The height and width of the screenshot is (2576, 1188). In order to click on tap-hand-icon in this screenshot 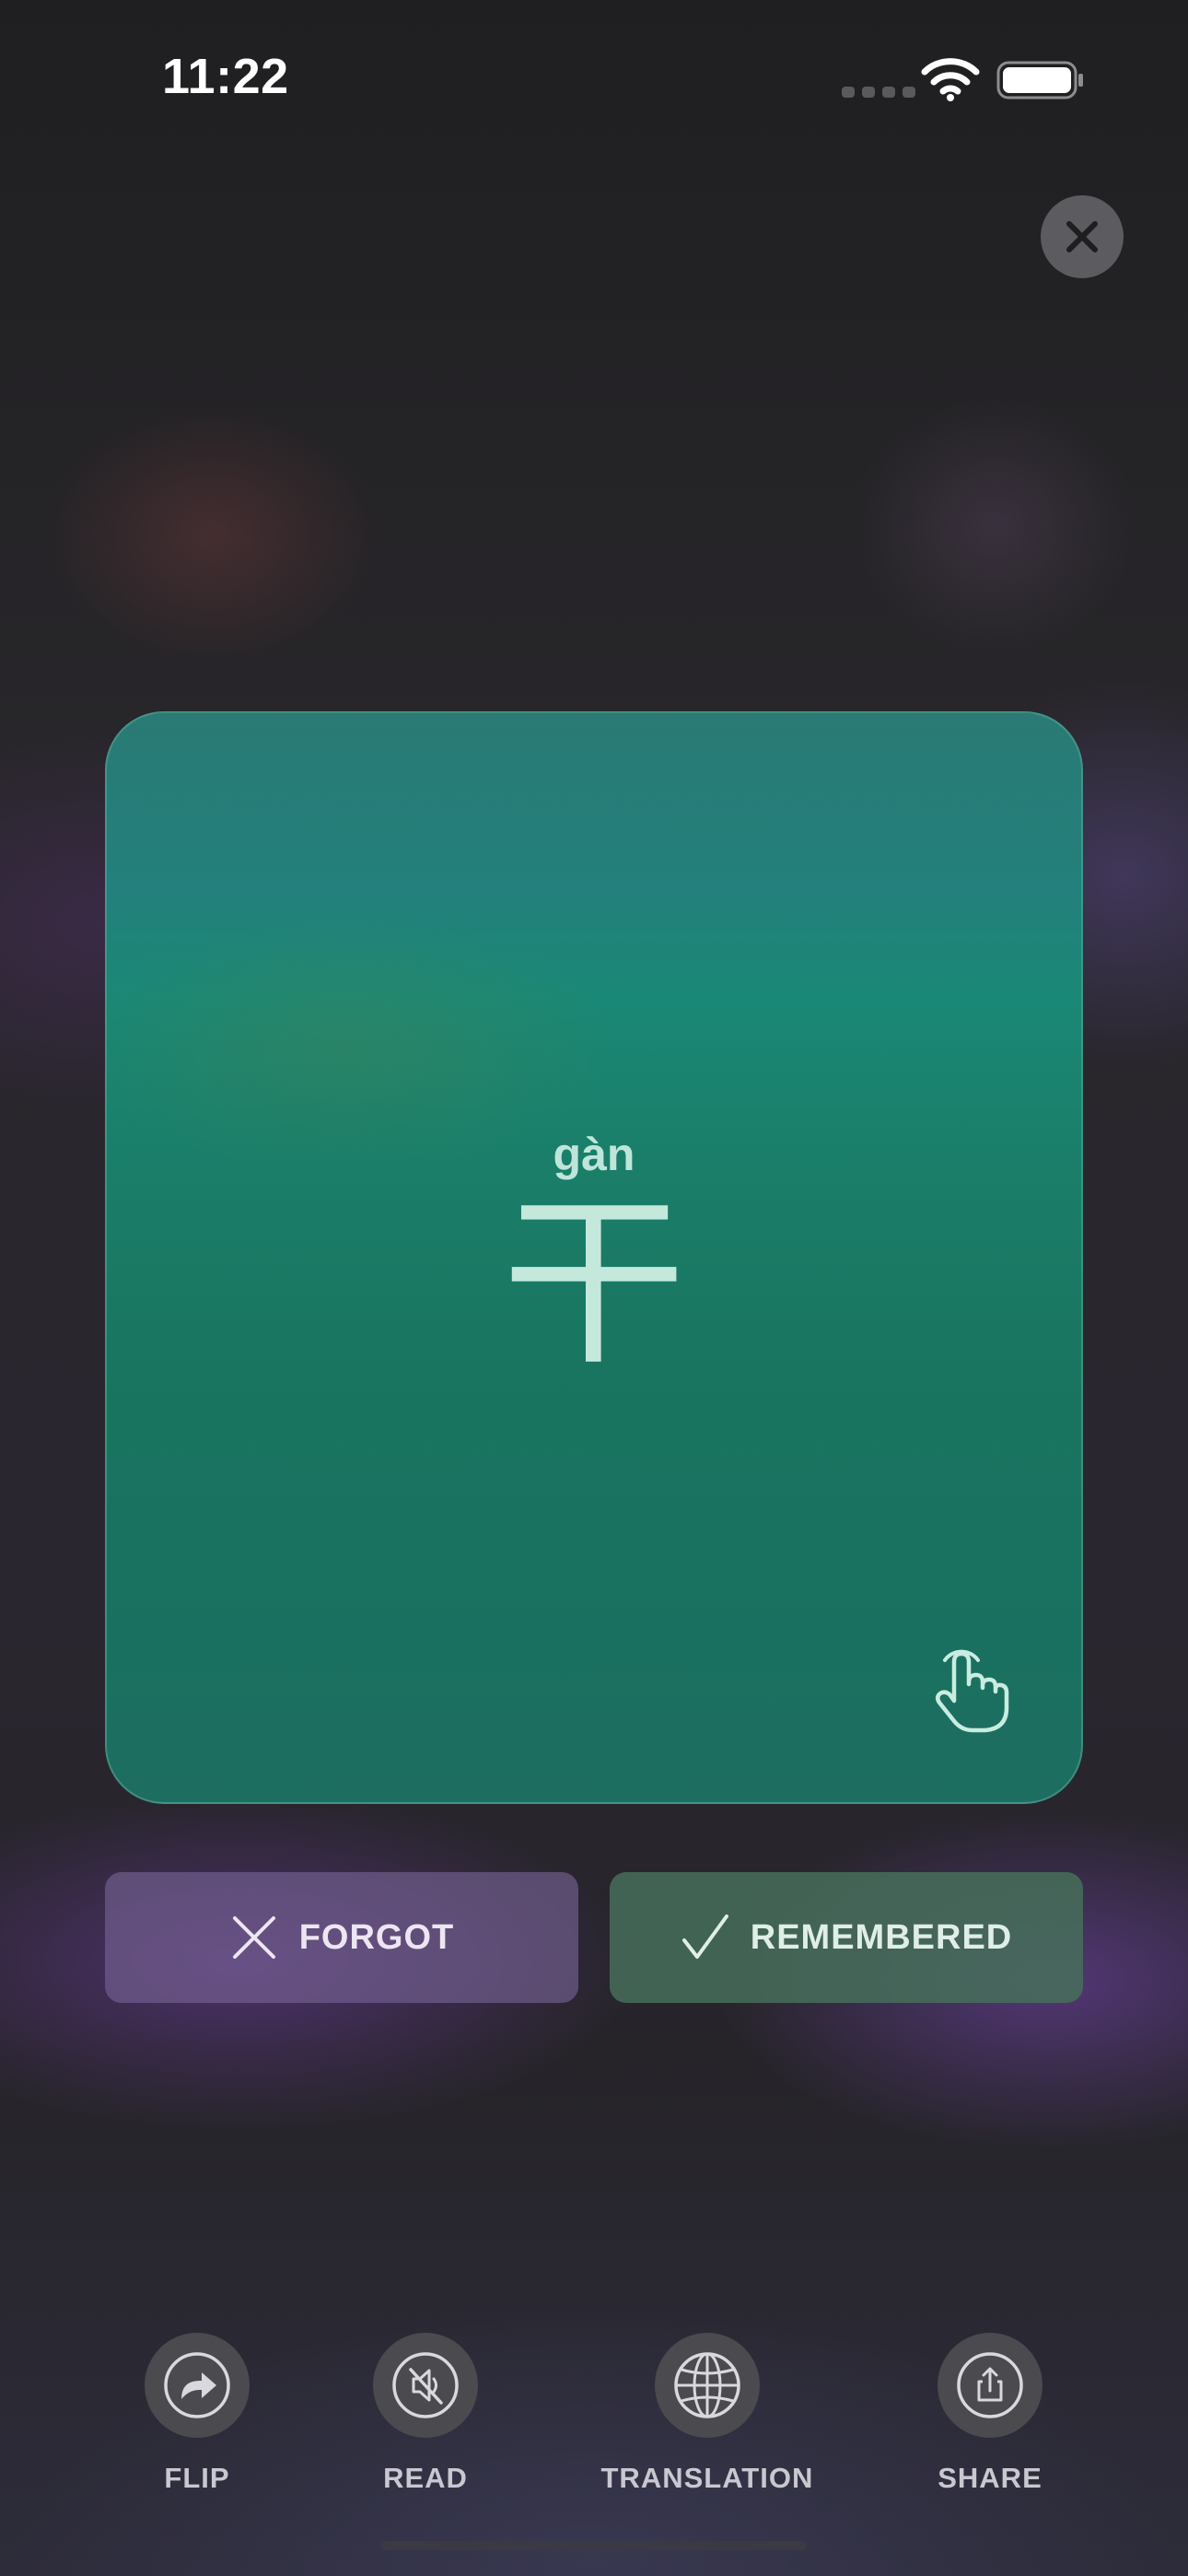, I will do `click(973, 1691)`.